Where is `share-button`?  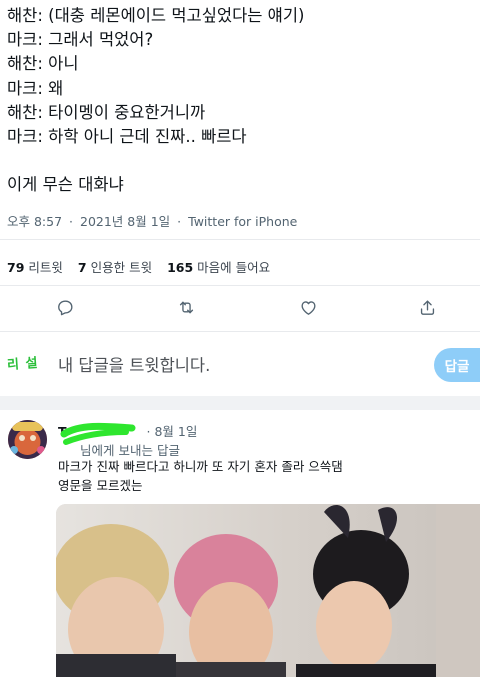 share-button is located at coordinates (427, 307).